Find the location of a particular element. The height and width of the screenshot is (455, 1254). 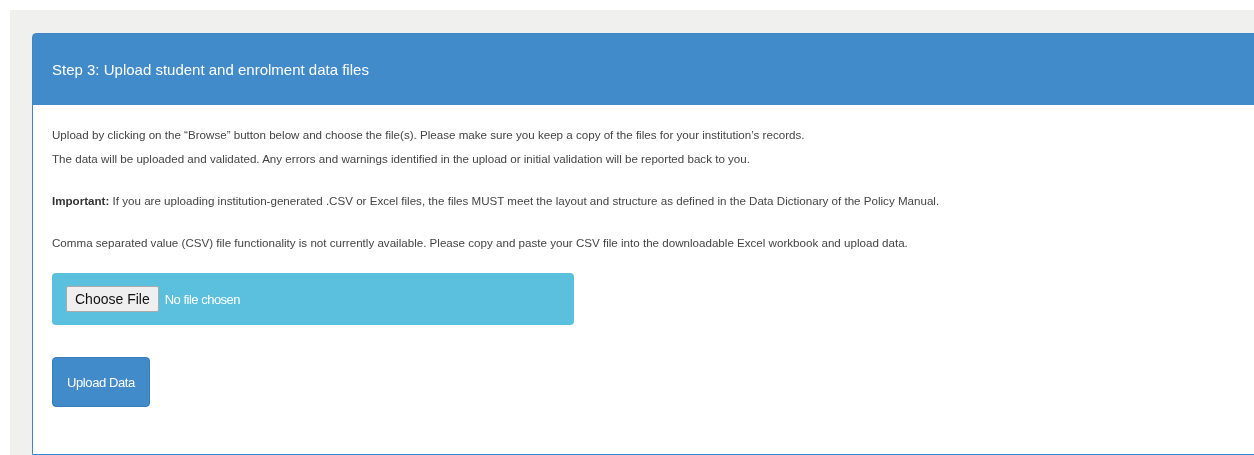

upload-data-button: Upload Data is located at coordinates (101, 382).